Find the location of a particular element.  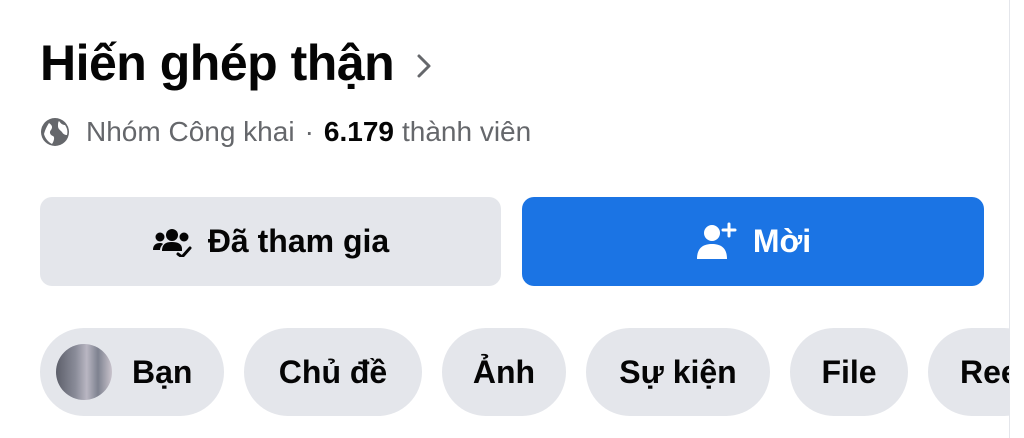

tab-friends-label: Bạn is located at coordinates (162, 371).